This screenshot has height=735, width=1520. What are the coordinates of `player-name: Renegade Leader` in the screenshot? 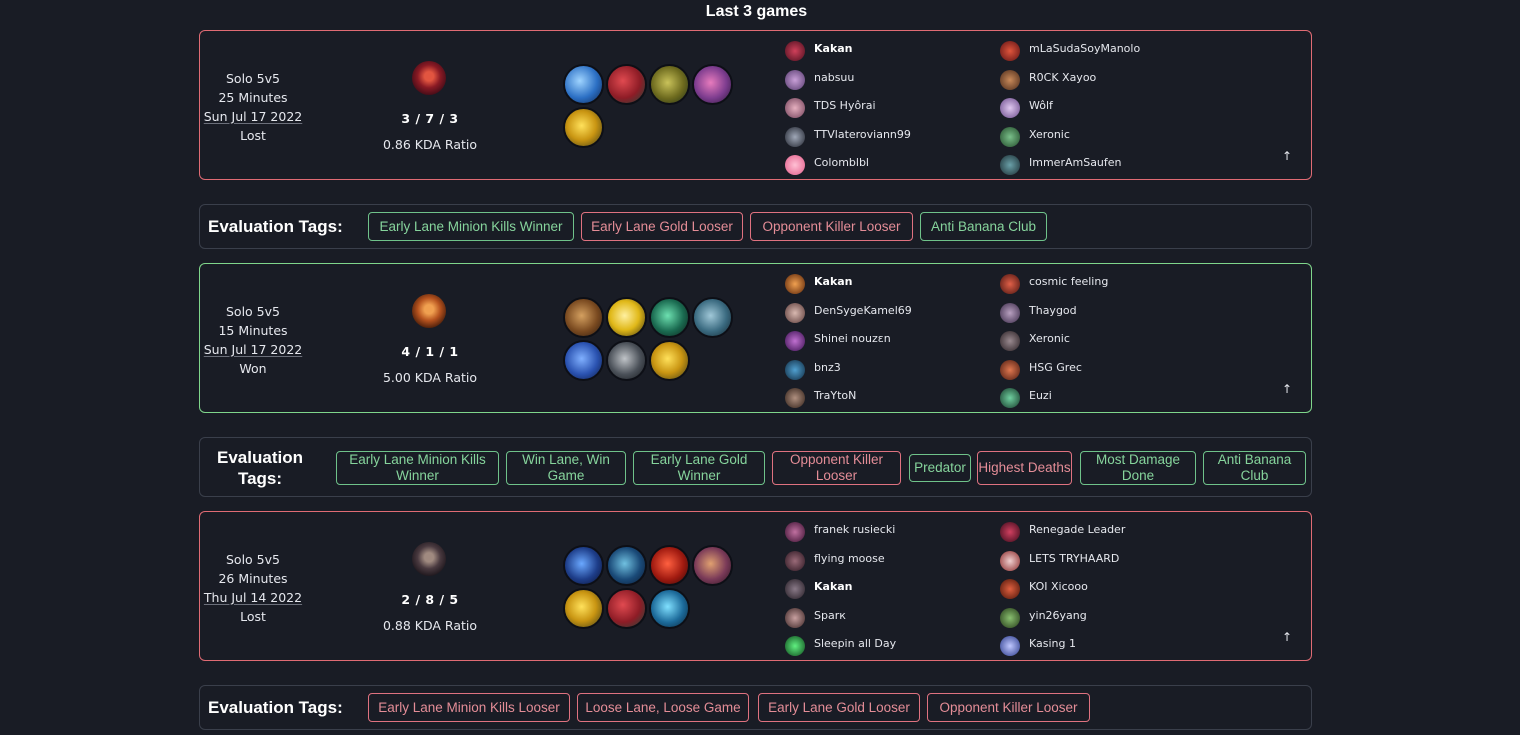 It's located at (1077, 529).